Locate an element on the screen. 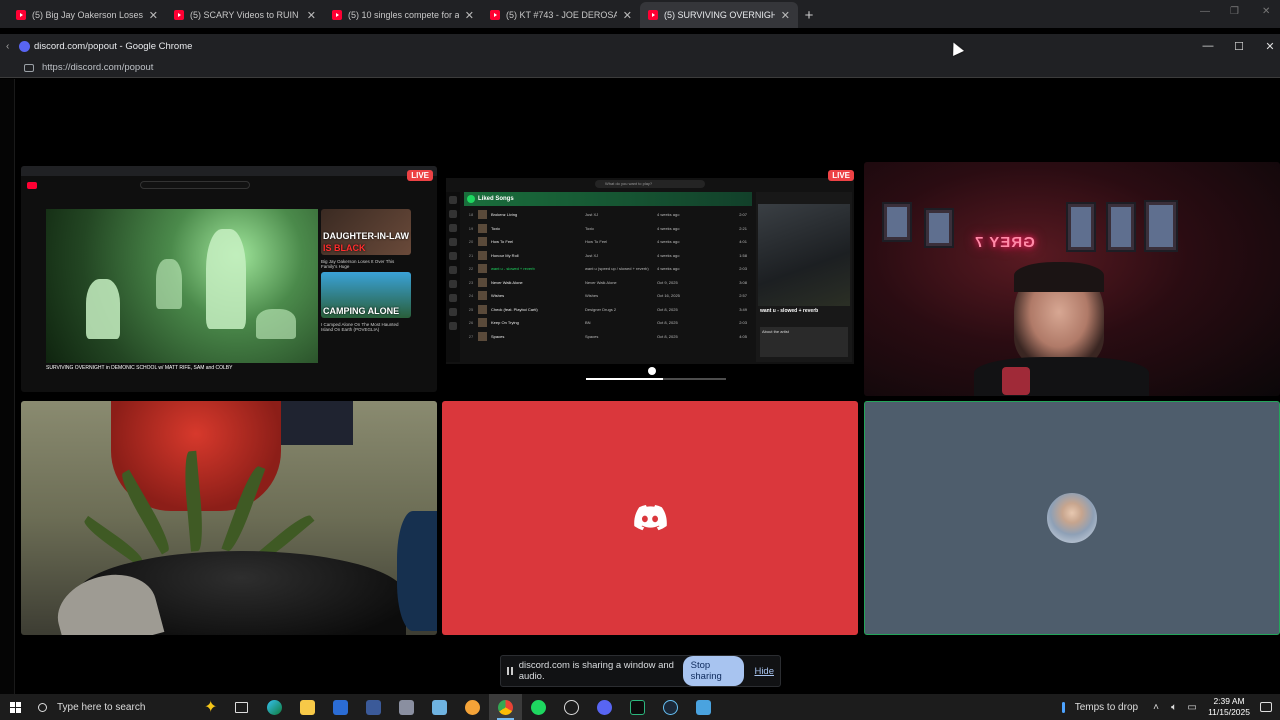  thumb-text: DAUGHTER-IN-LAW is located at coordinates (366, 236).